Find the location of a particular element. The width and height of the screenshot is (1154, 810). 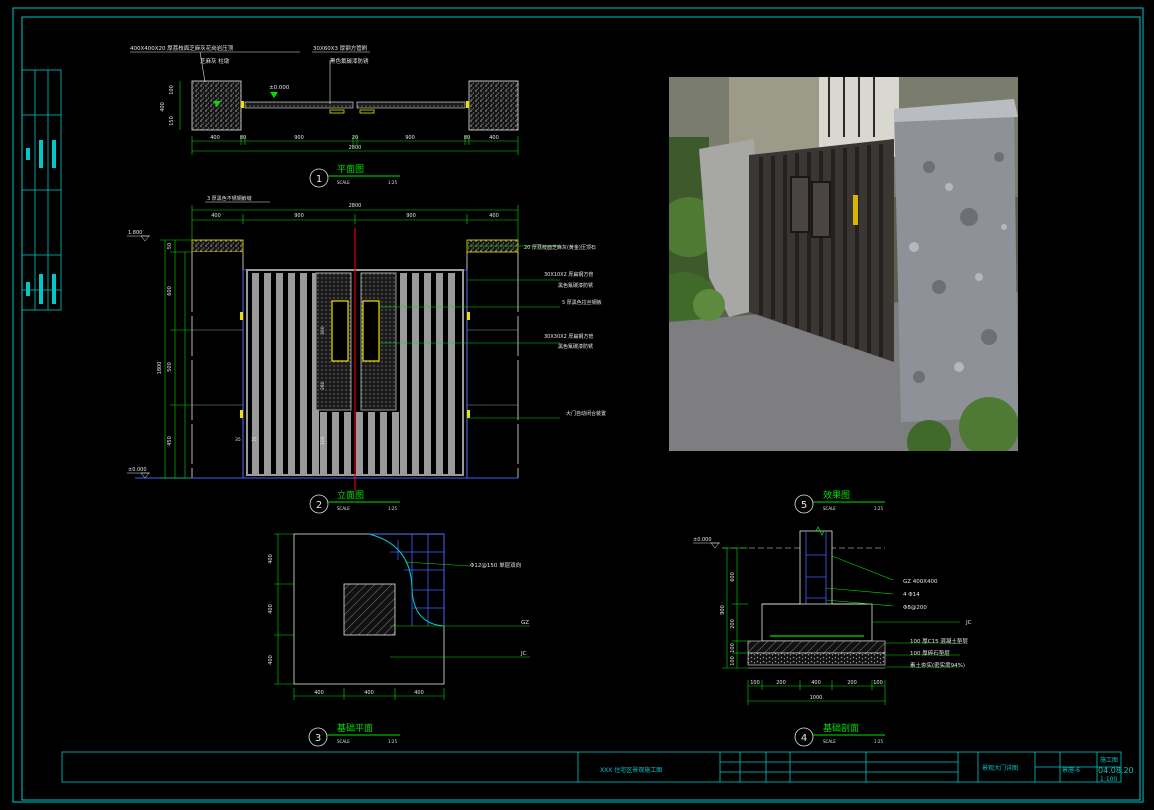

fs-note-4: JC is located at coordinates (968, 623).